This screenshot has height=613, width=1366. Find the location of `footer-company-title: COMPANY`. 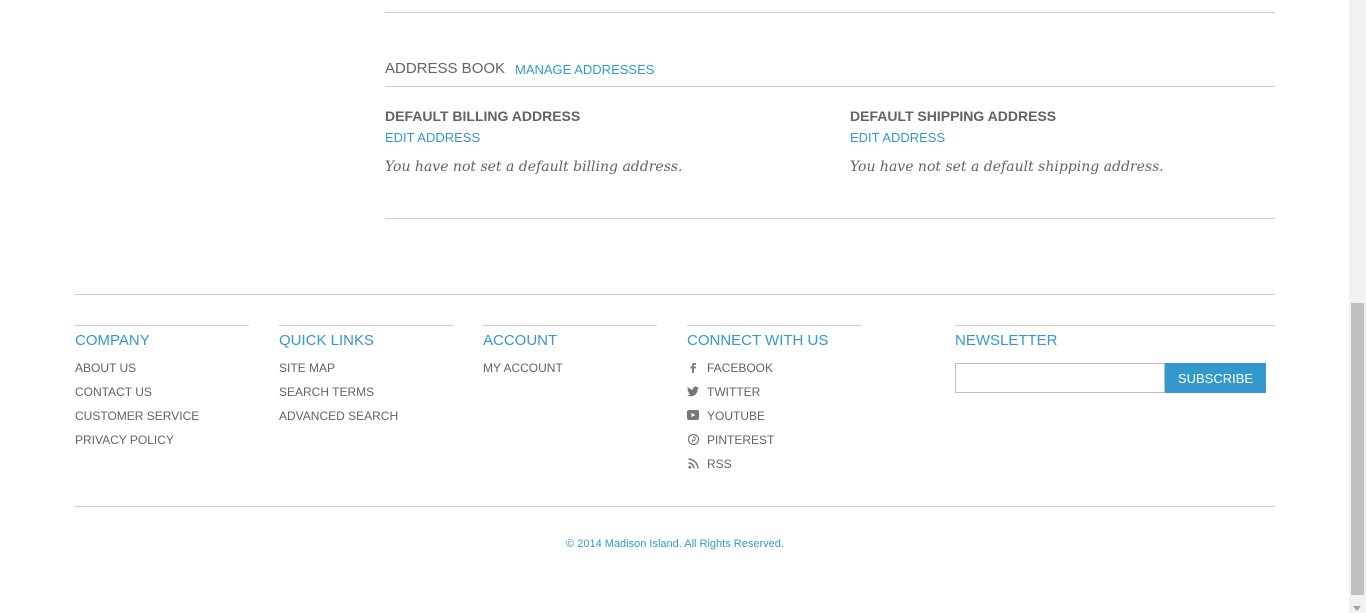

footer-company-title: COMPANY is located at coordinates (112, 340).